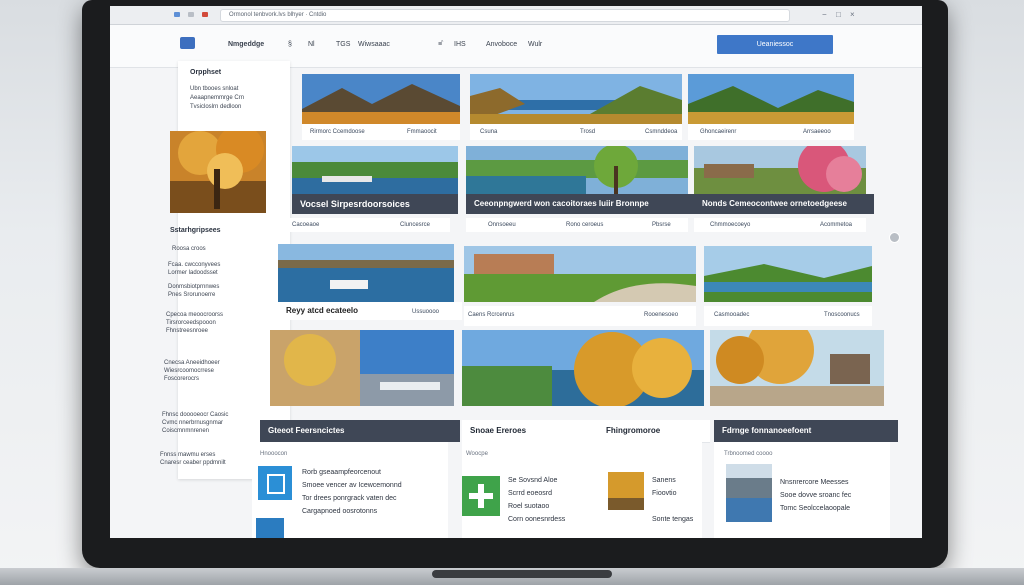 This screenshot has width=1024, height=585. Describe the element at coordinates (217, 98) in the screenshot. I see `sidebar-text: Aeaapnemmrge Crn` at that location.